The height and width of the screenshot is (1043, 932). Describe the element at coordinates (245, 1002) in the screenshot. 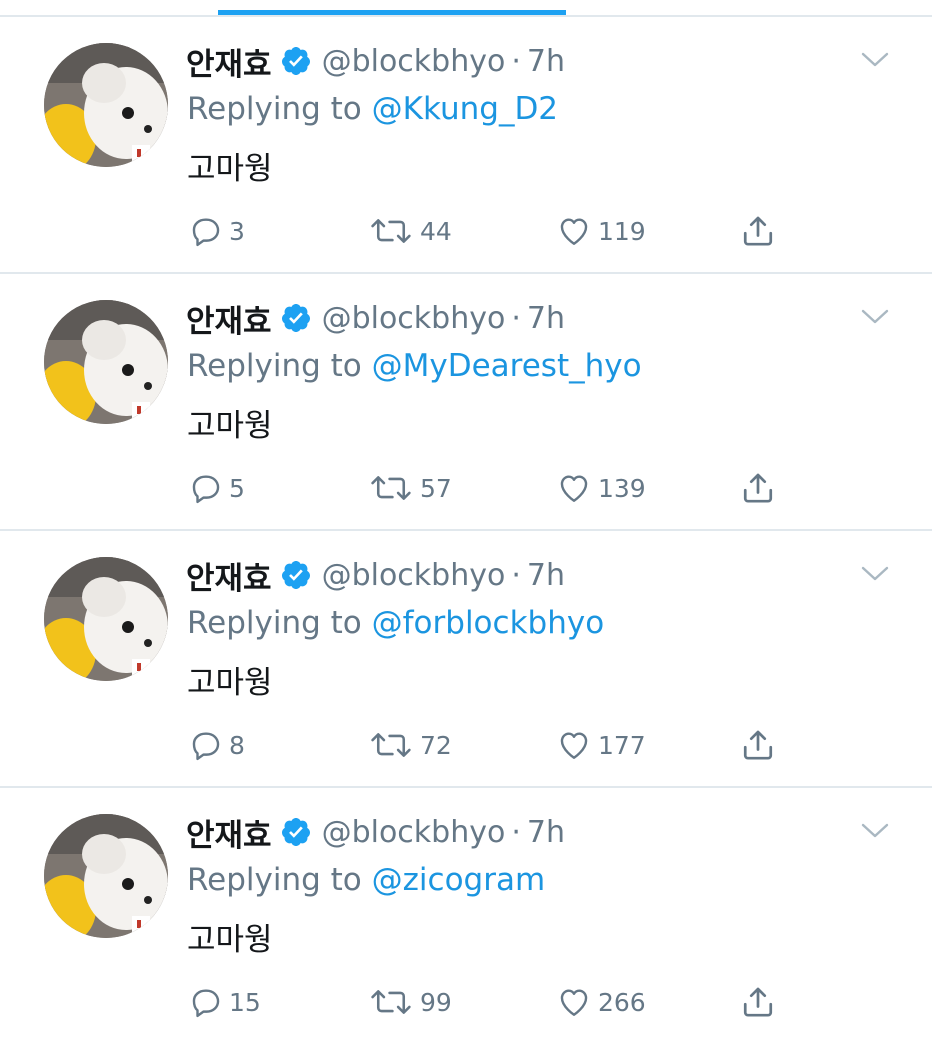

I see `reply-count: 15` at that location.